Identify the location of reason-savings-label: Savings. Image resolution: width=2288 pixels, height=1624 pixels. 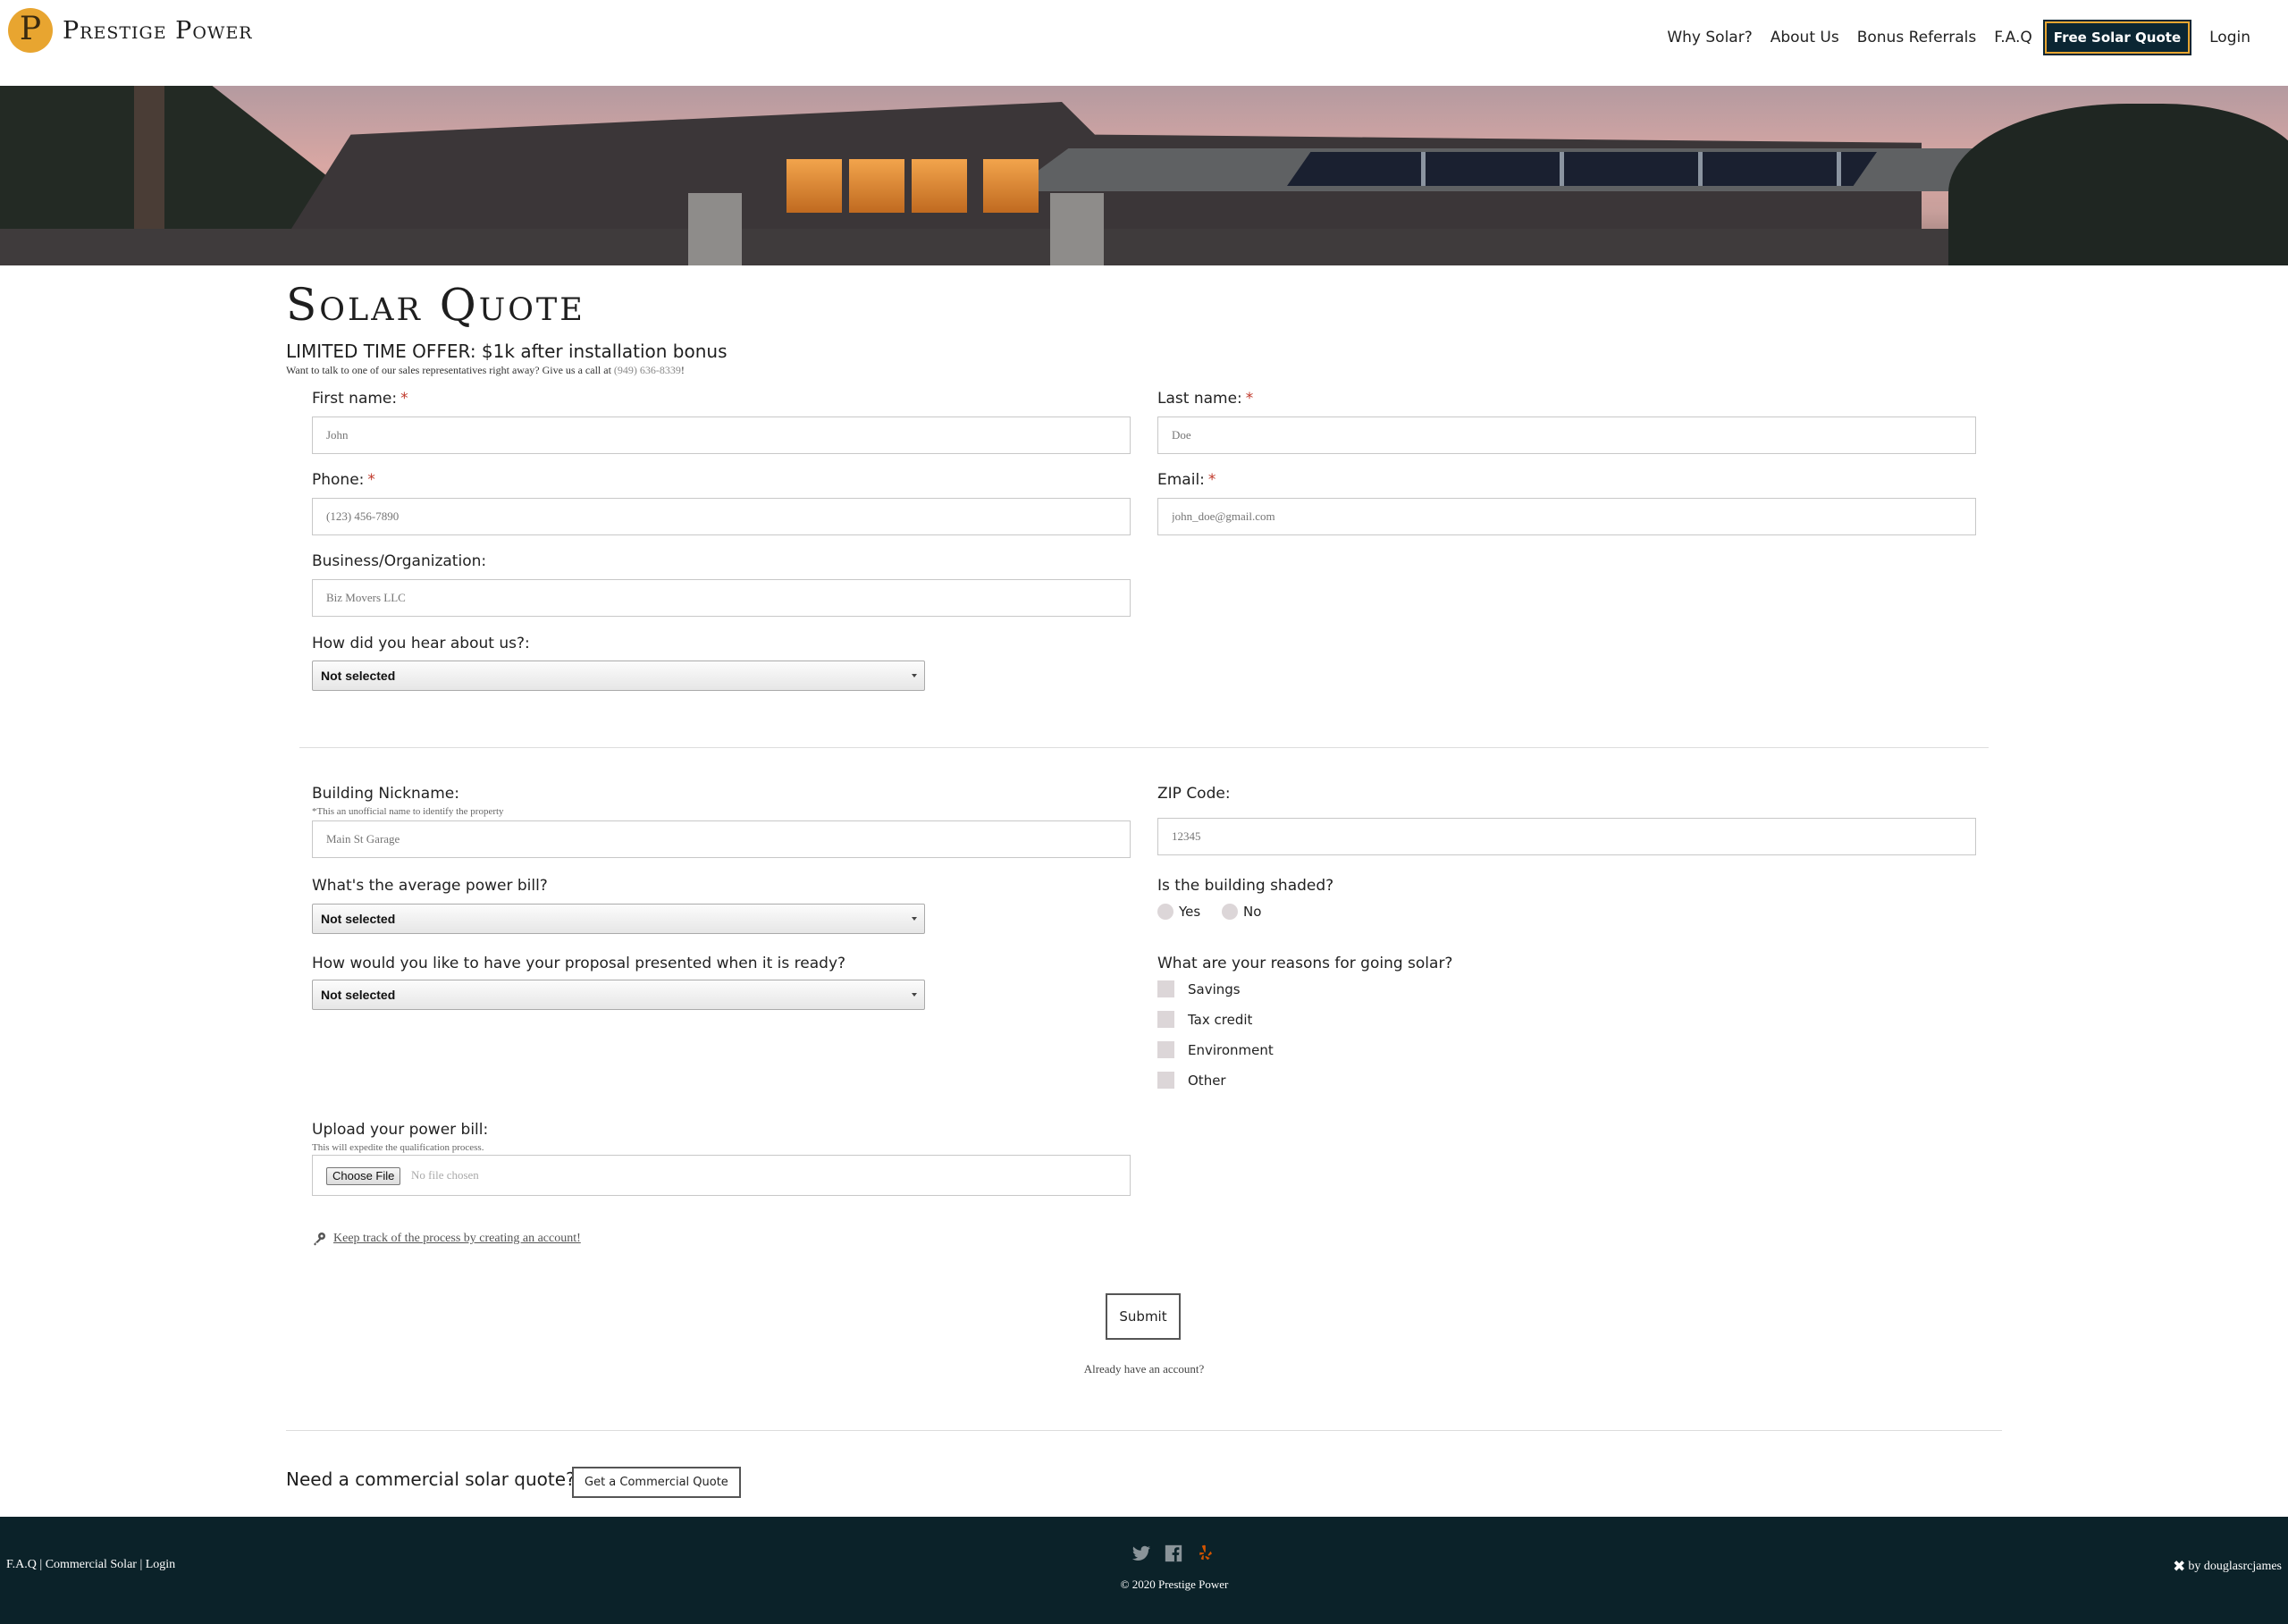
(1214, 988).